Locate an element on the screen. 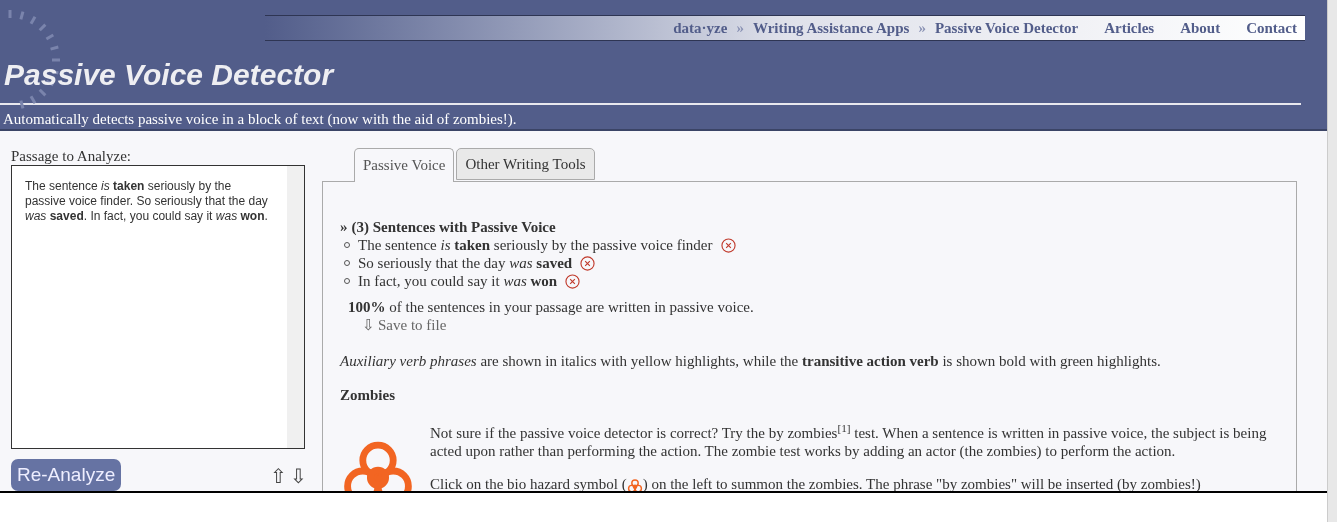  heading-marker: » is located at coordinates (344, 227).